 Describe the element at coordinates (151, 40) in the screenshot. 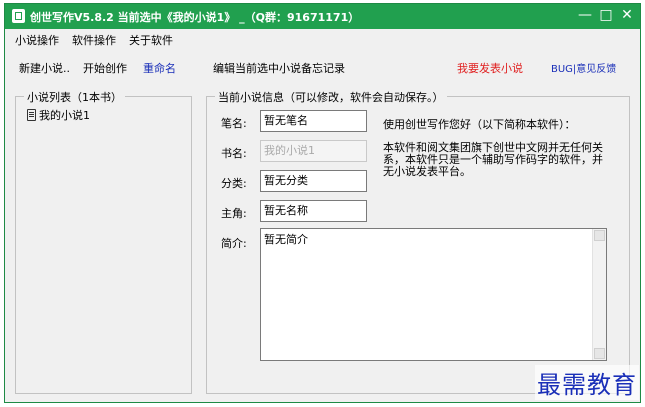

I see `menu-about: 关于软件` at that location.